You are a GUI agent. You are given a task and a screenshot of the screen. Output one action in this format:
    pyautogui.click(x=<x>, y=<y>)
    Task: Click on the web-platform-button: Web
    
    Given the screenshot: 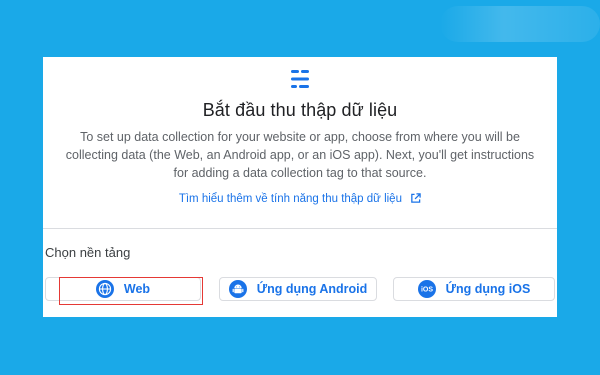 What is the action you would take?
    pyautogui.click(x=123, y=289)
    